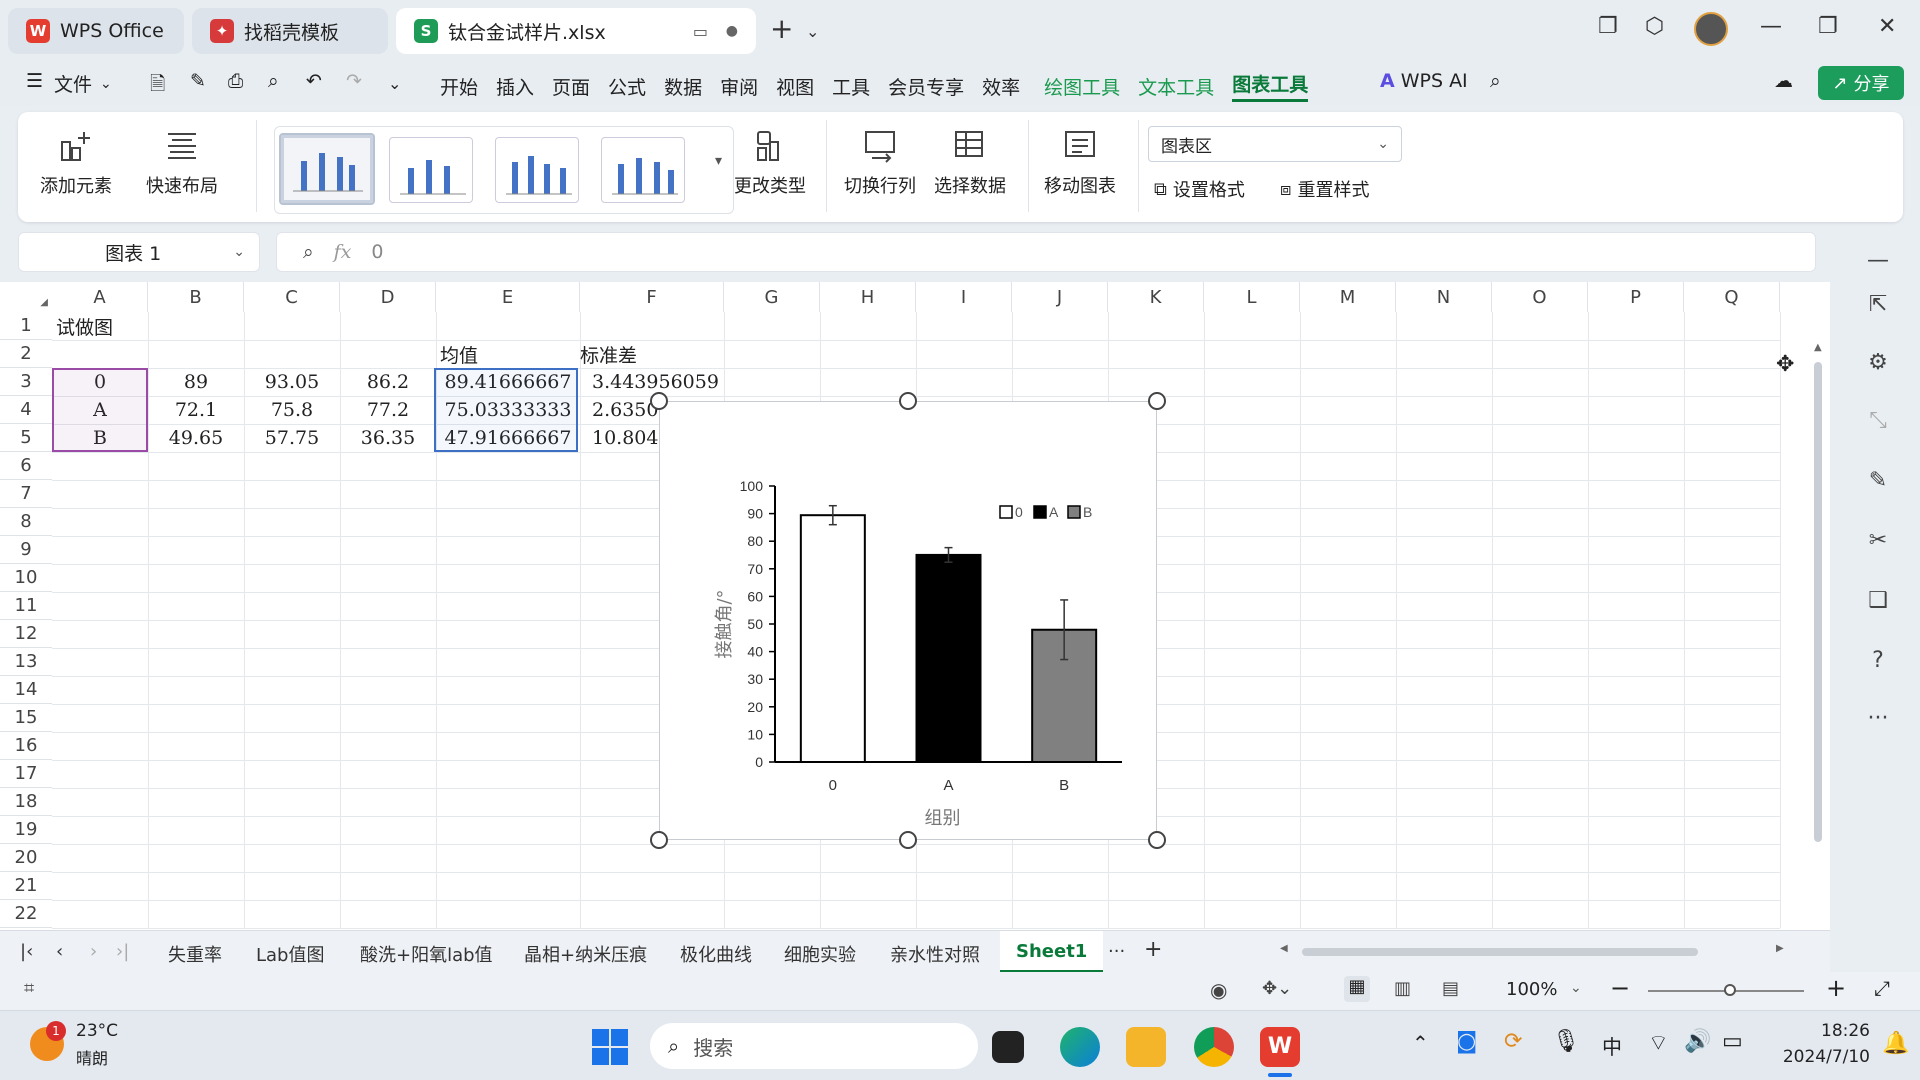  Describe the element at coordinates (1348, 297) in the screenshot. I see `column-header-m: M` at that location.